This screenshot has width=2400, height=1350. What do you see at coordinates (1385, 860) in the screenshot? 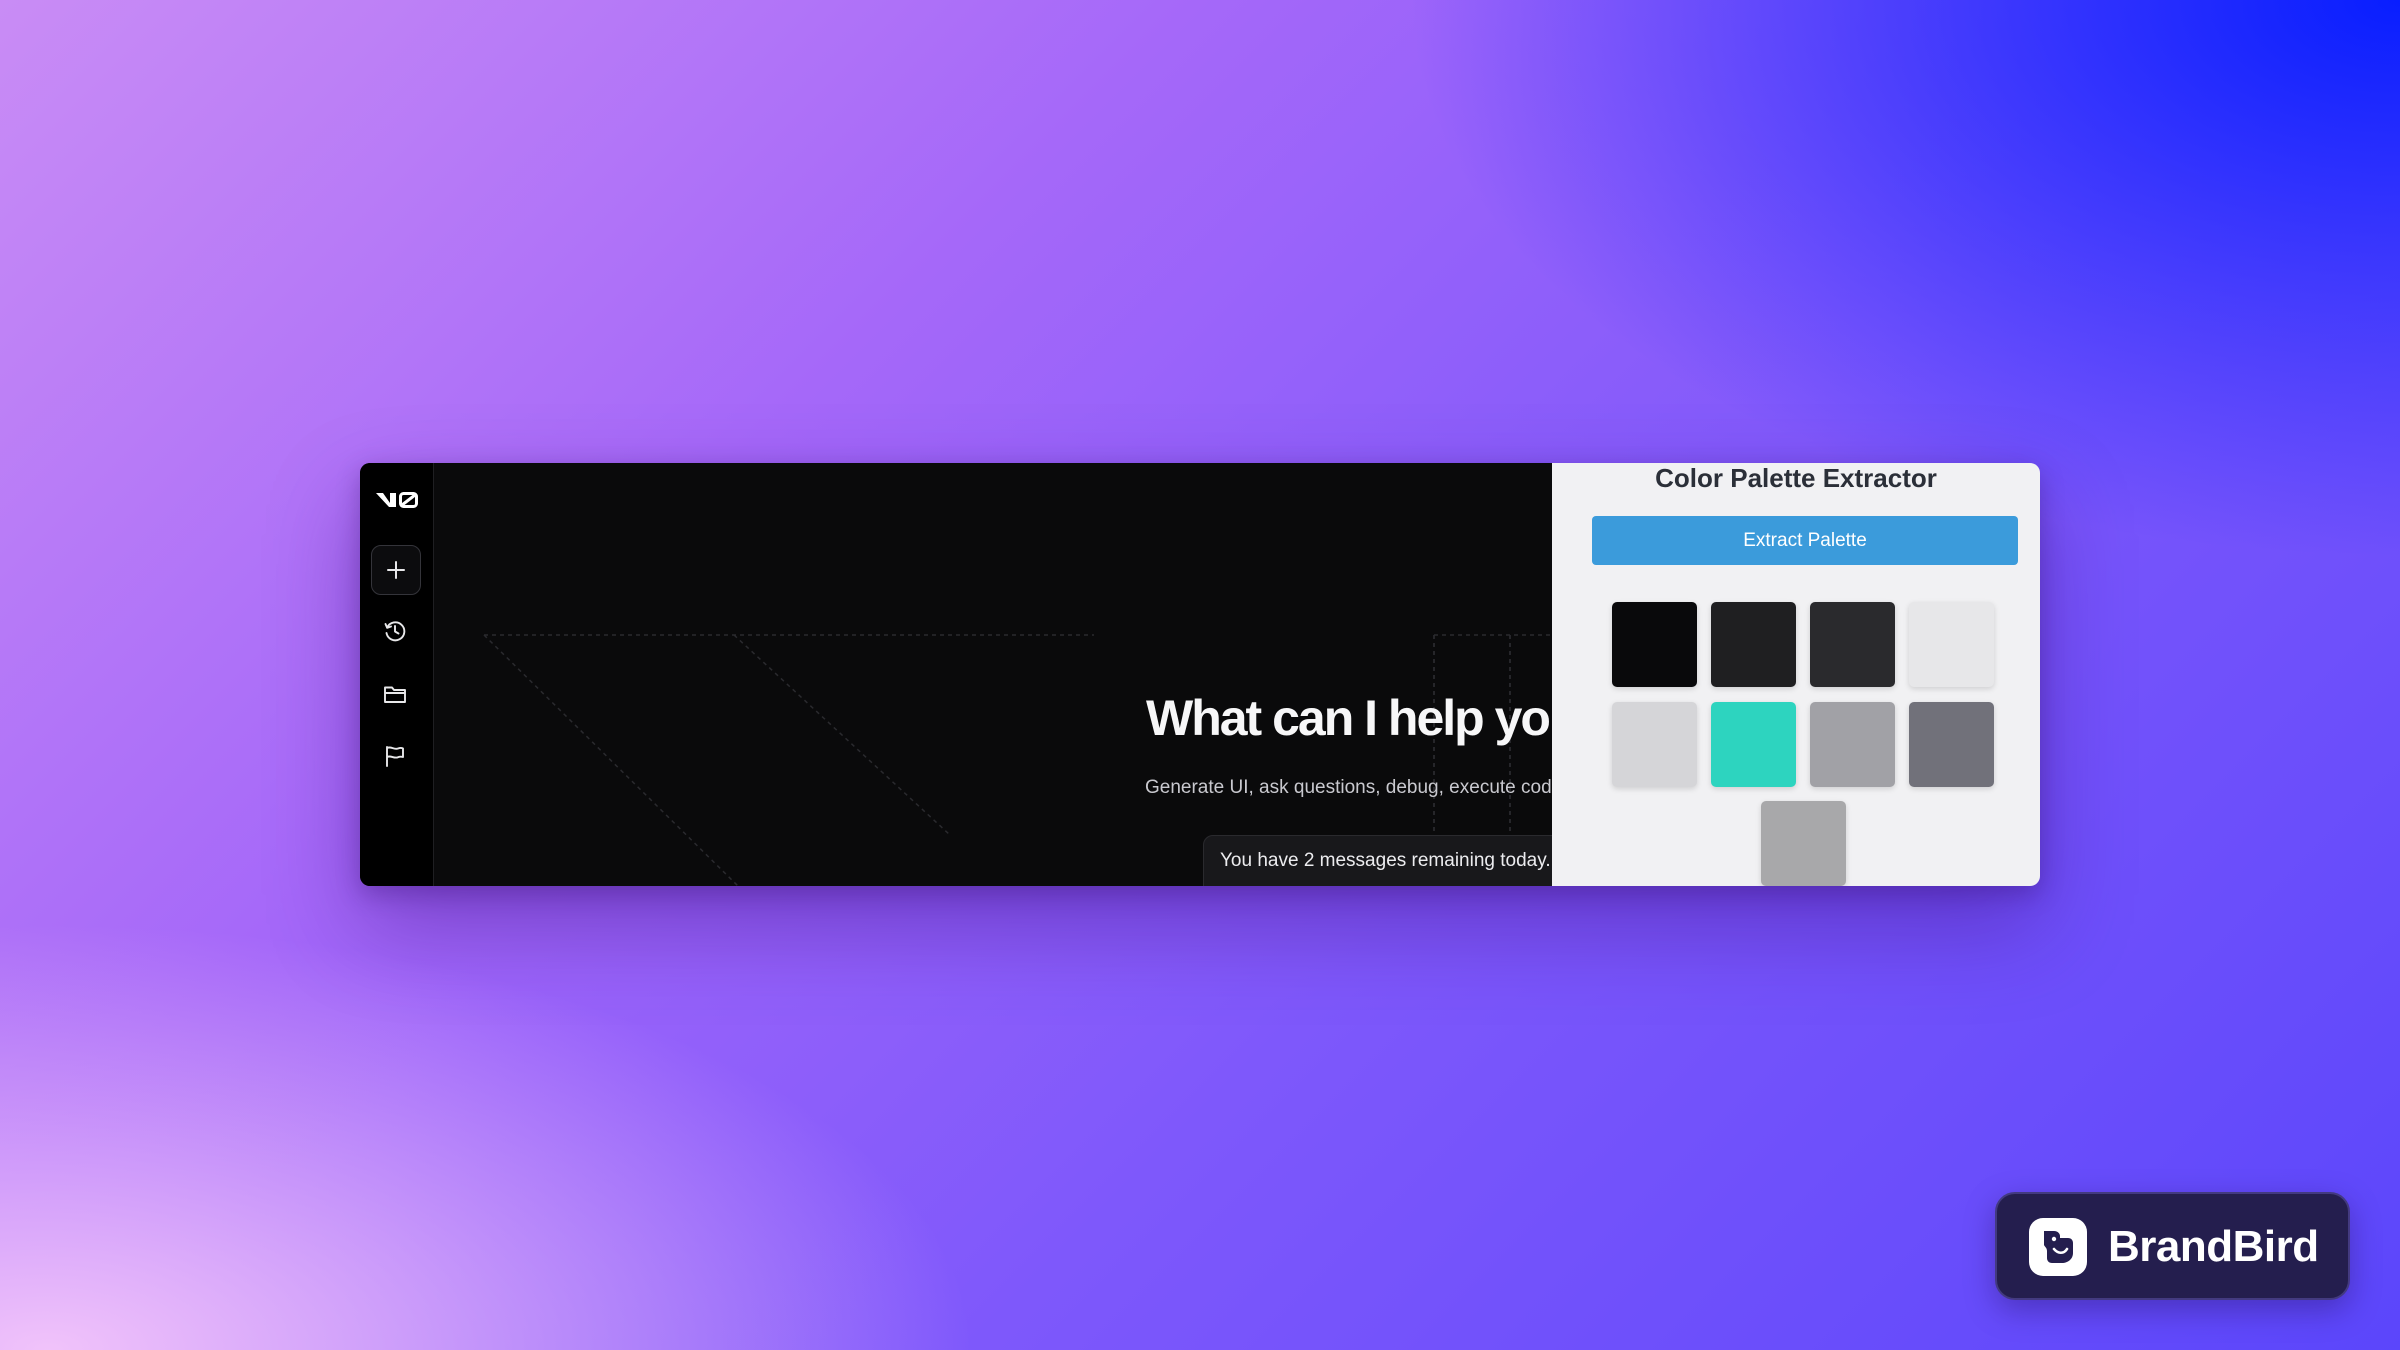
I see `message-limit-text: You have 2 messages remaining today.` at bounding box center [1385, 860].